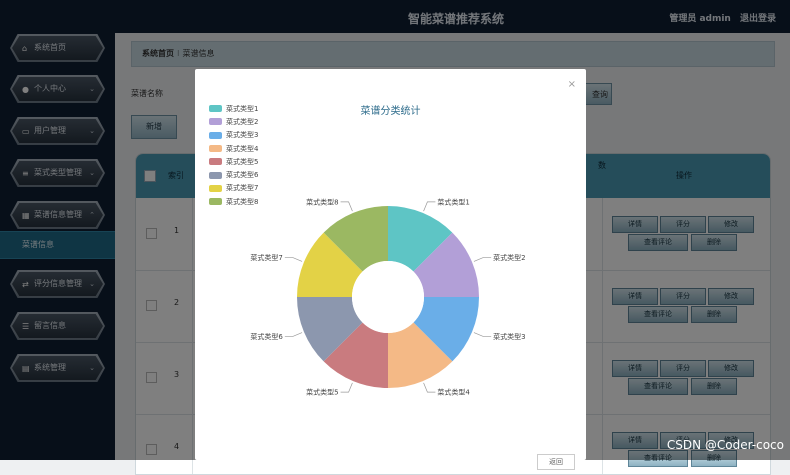  What do you see at coordinates (453, 201) in the screenshot?
I see `slice-label: 菜式类型1` at bounding box center [453, 201].